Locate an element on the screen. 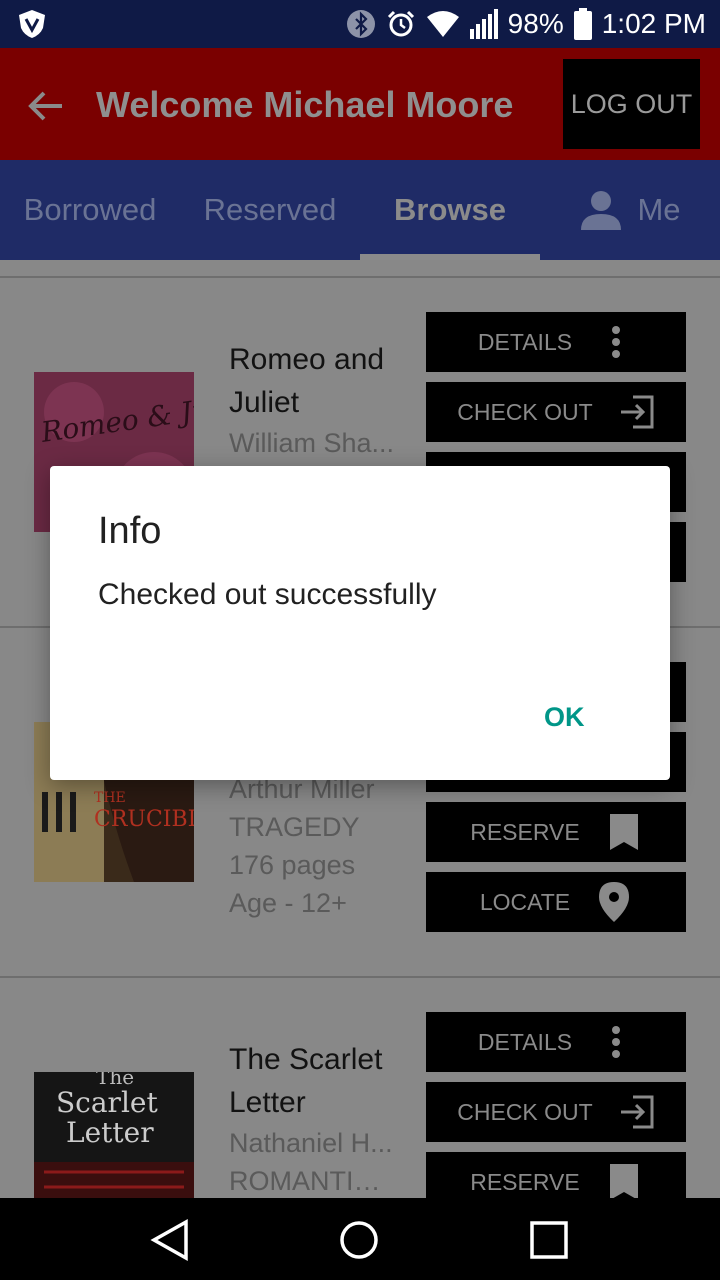  logout-button: LOG OUT is located at coordinates (631, 104).